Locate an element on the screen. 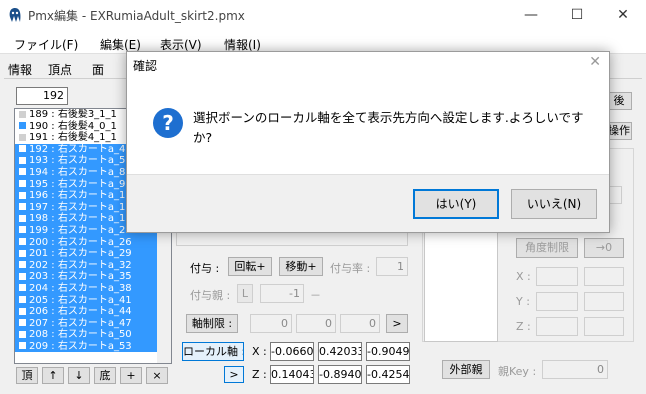 The width and height of the screenshot is (646, 394). axis-limit-z-field: 0 is located at coordinates (360, 323).